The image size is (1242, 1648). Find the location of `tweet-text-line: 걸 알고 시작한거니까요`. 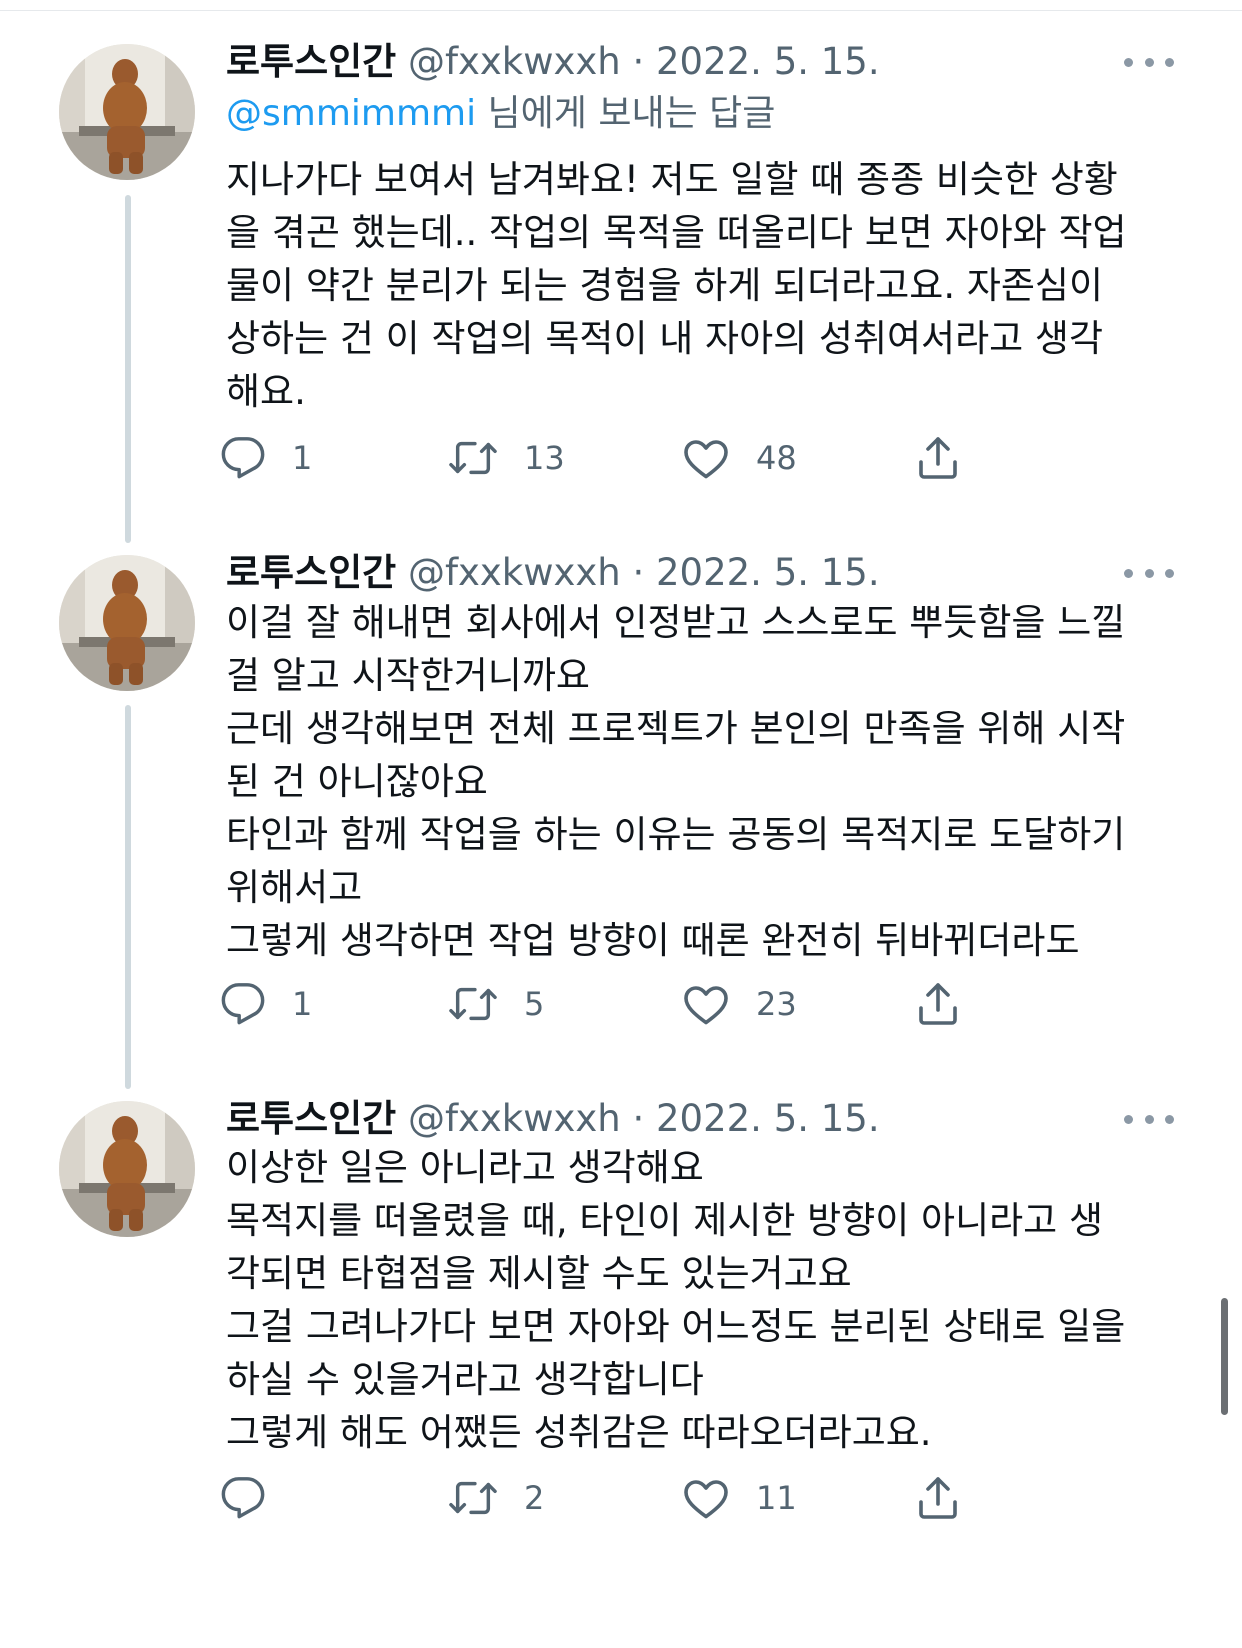

tweet-text-line: 걸 알고 시작한거니까요 is located at coordinates (408, 675).